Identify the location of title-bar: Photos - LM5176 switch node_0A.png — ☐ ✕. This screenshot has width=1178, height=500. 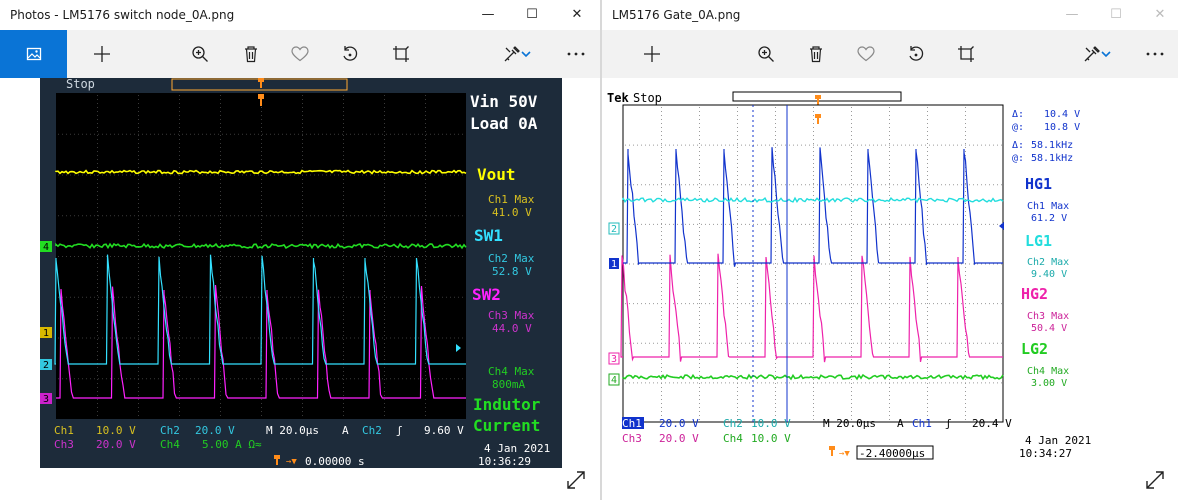
(300, 15).